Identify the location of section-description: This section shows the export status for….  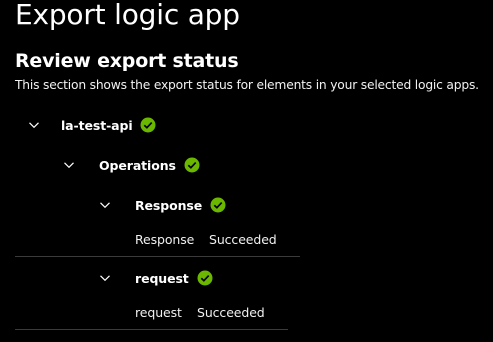
(247, 85).